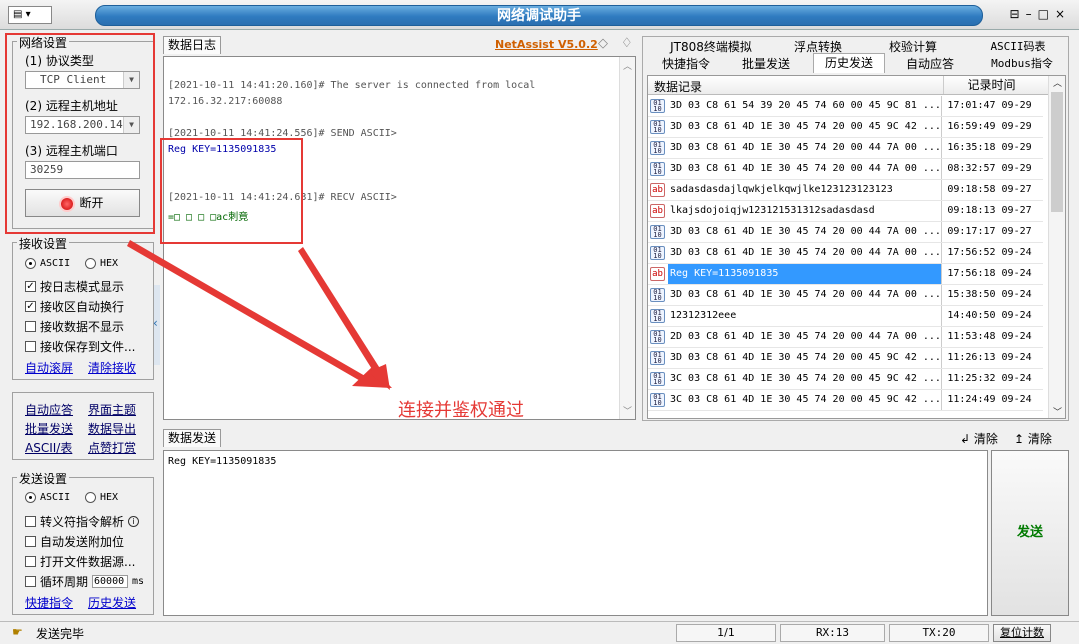  Describe the element at coordinates (1033, 438) in the screenshot. I see `clear-all-button: ↥ 清除` at that location.